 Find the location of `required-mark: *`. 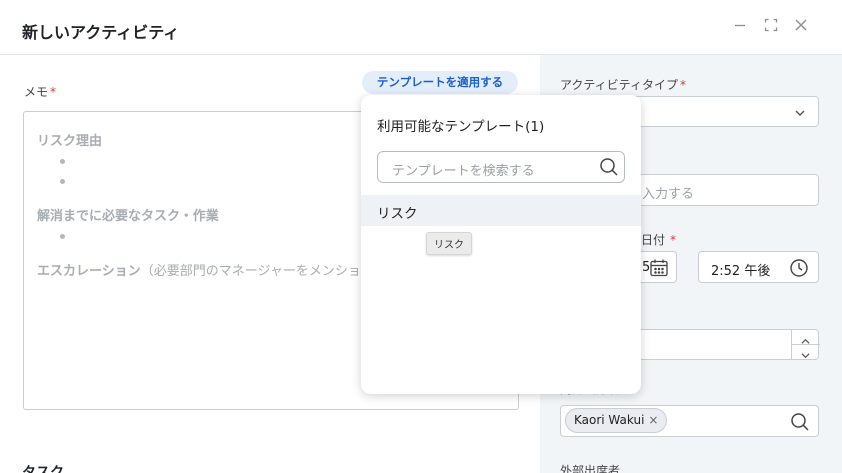

required-mark: * is located at coordinates (53, 92).